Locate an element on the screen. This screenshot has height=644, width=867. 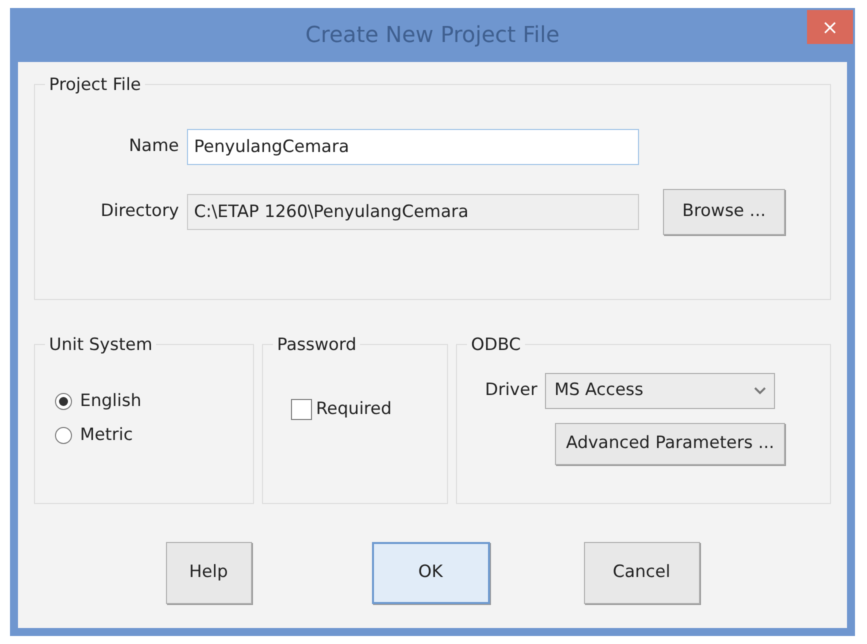
dialog-button: Help is located at coordinates (209, 573).